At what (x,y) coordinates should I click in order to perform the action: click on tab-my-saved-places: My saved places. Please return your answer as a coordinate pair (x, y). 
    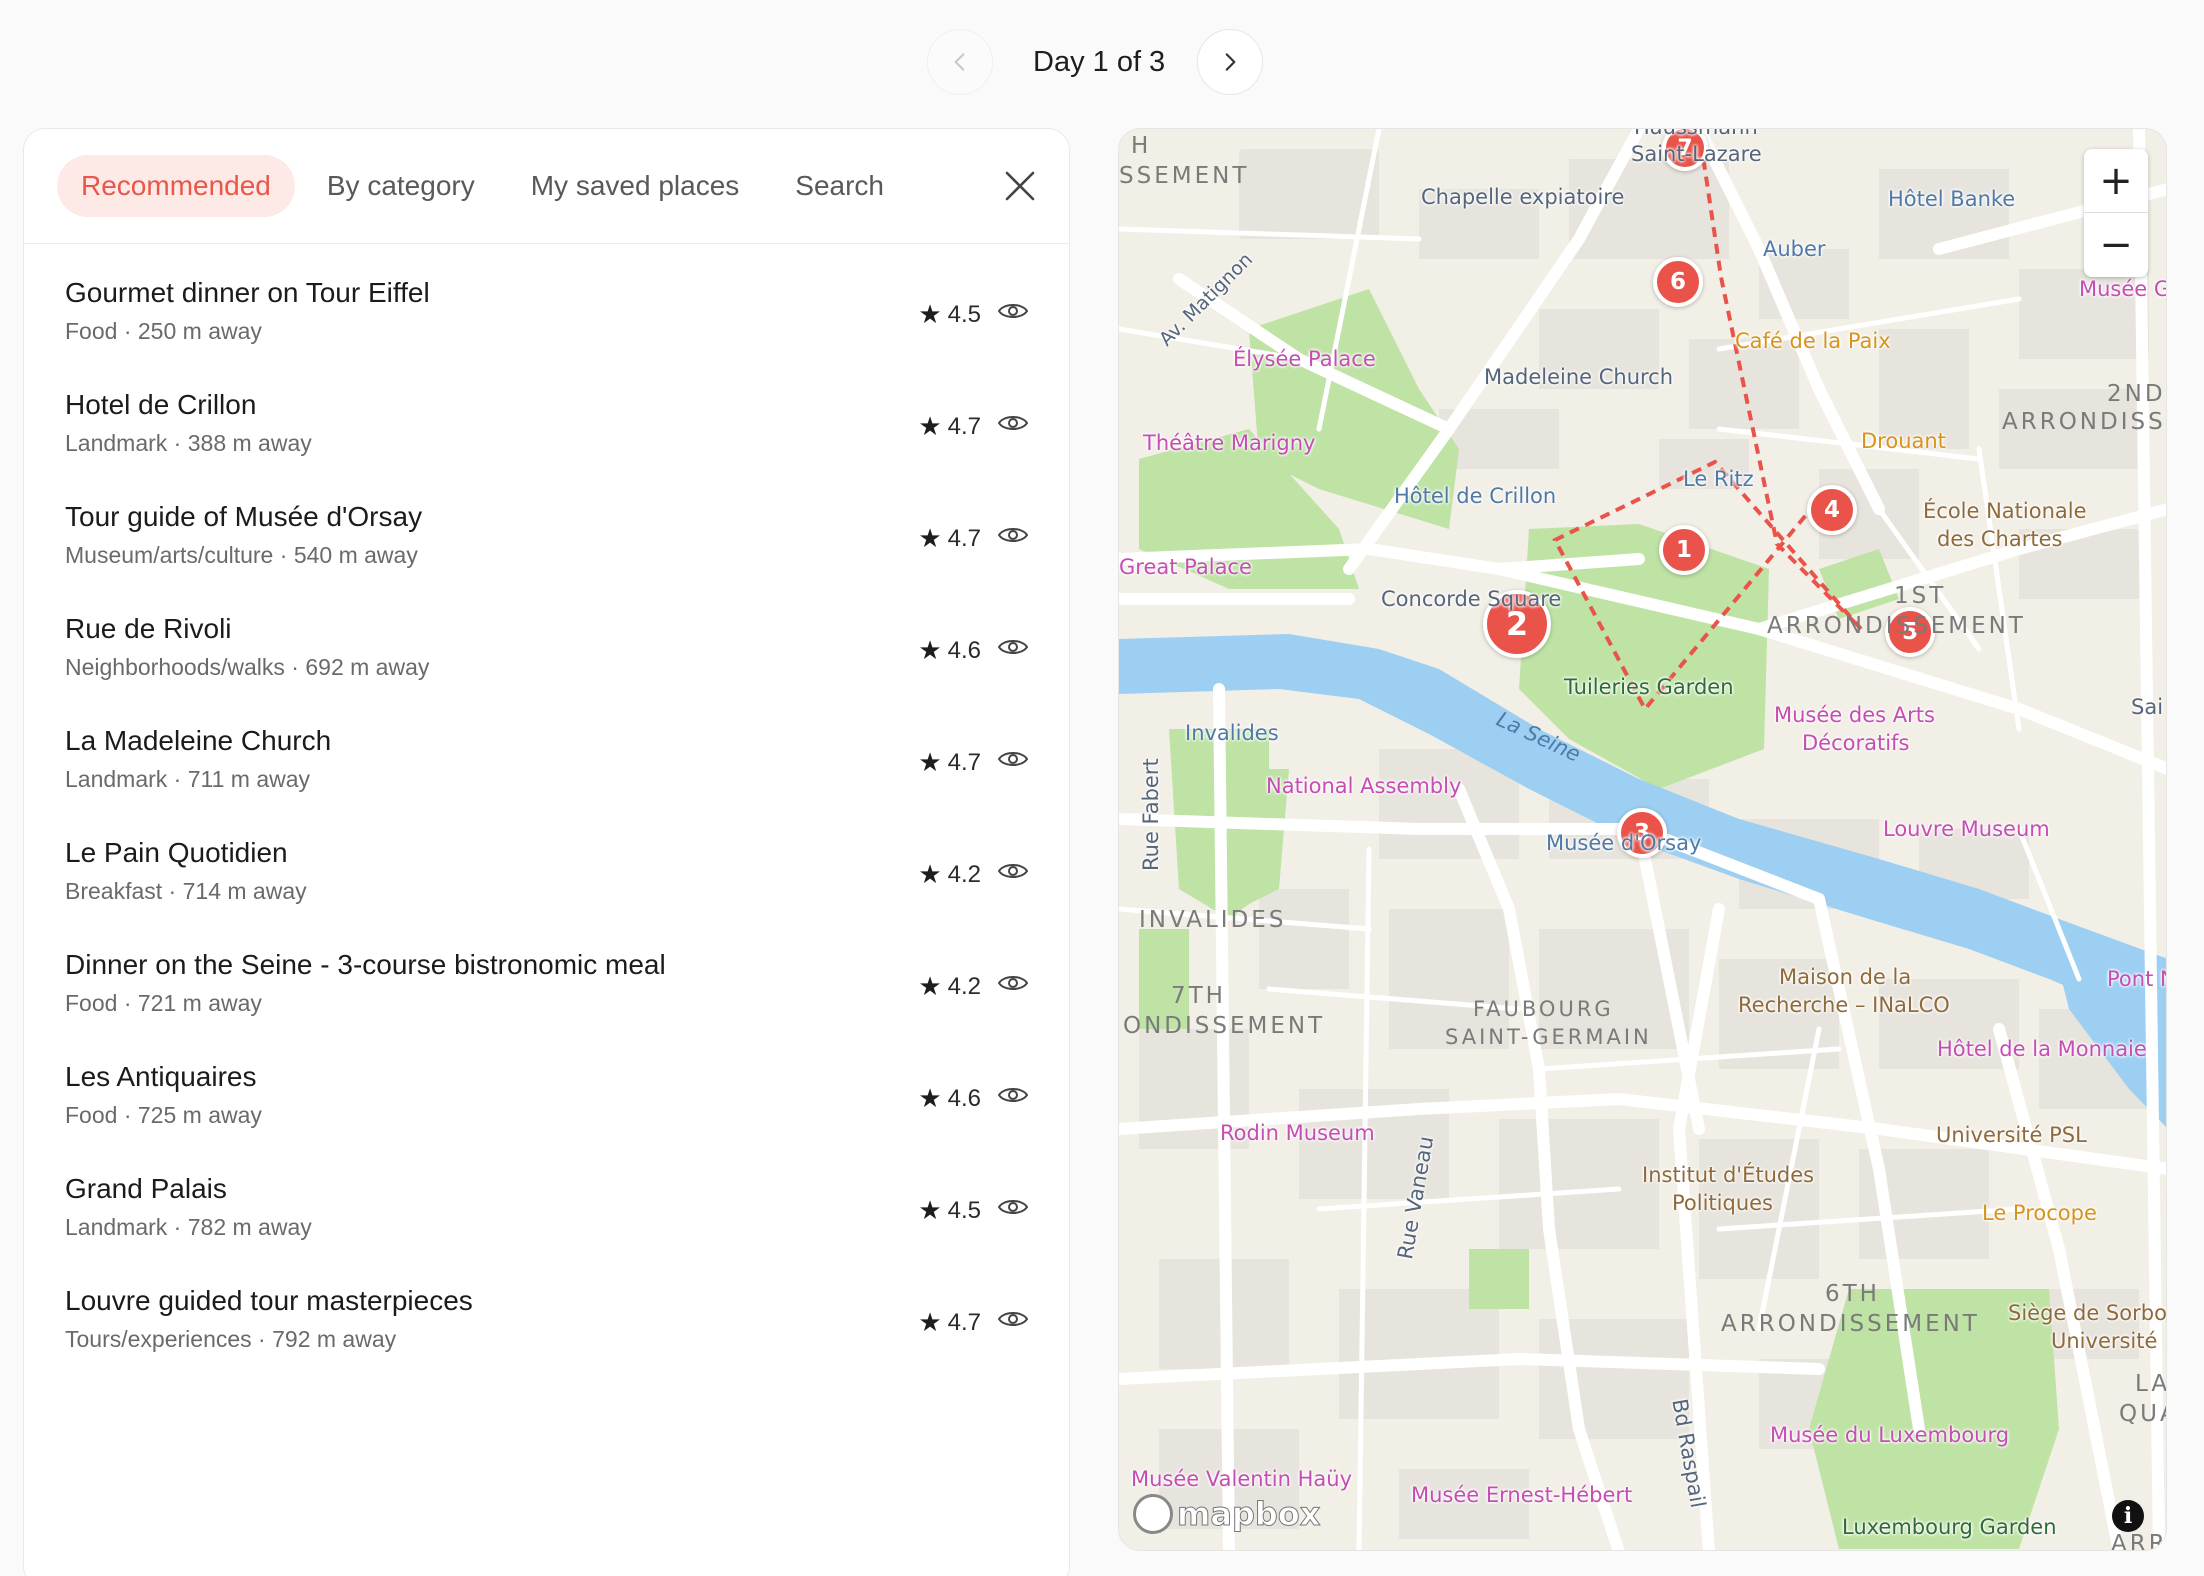
    Looking at the image, I should click on (635, 186).